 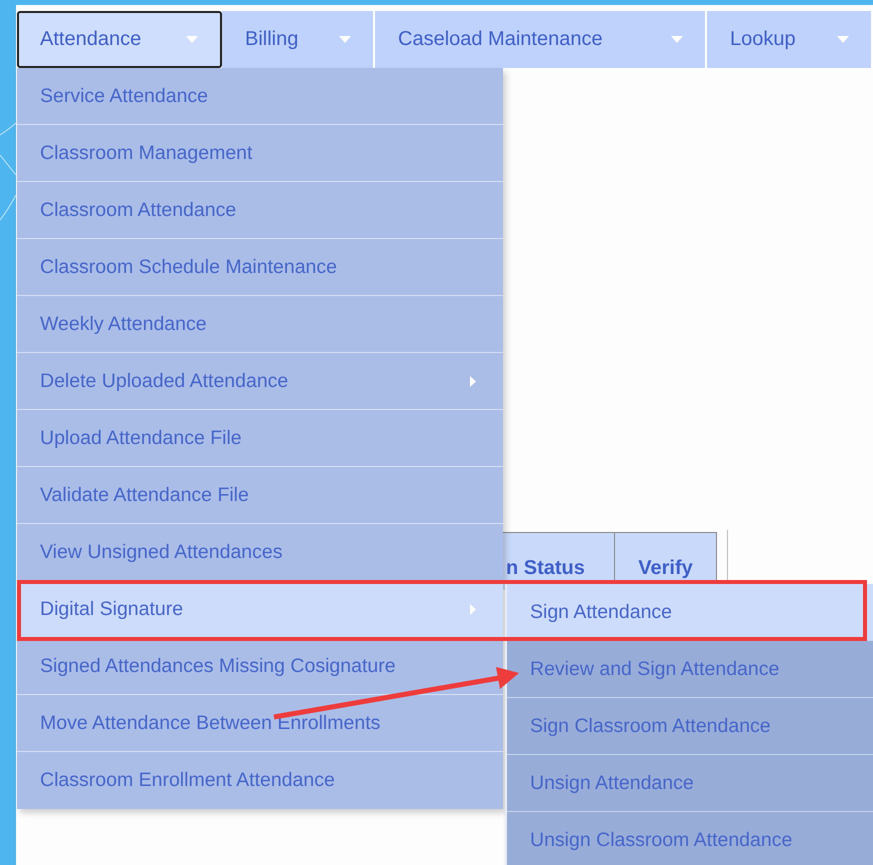 What do you see at coordinates (260, 723) in the screenshot?
I see `menu-item: Move Attendance Between Enrollments` at bounding box center [260, 723].